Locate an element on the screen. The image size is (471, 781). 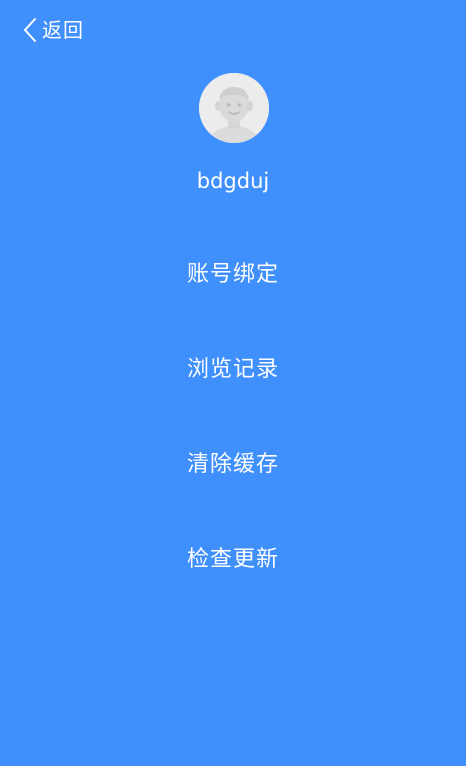
username: bdgduj is located at coordinates (233, 181).